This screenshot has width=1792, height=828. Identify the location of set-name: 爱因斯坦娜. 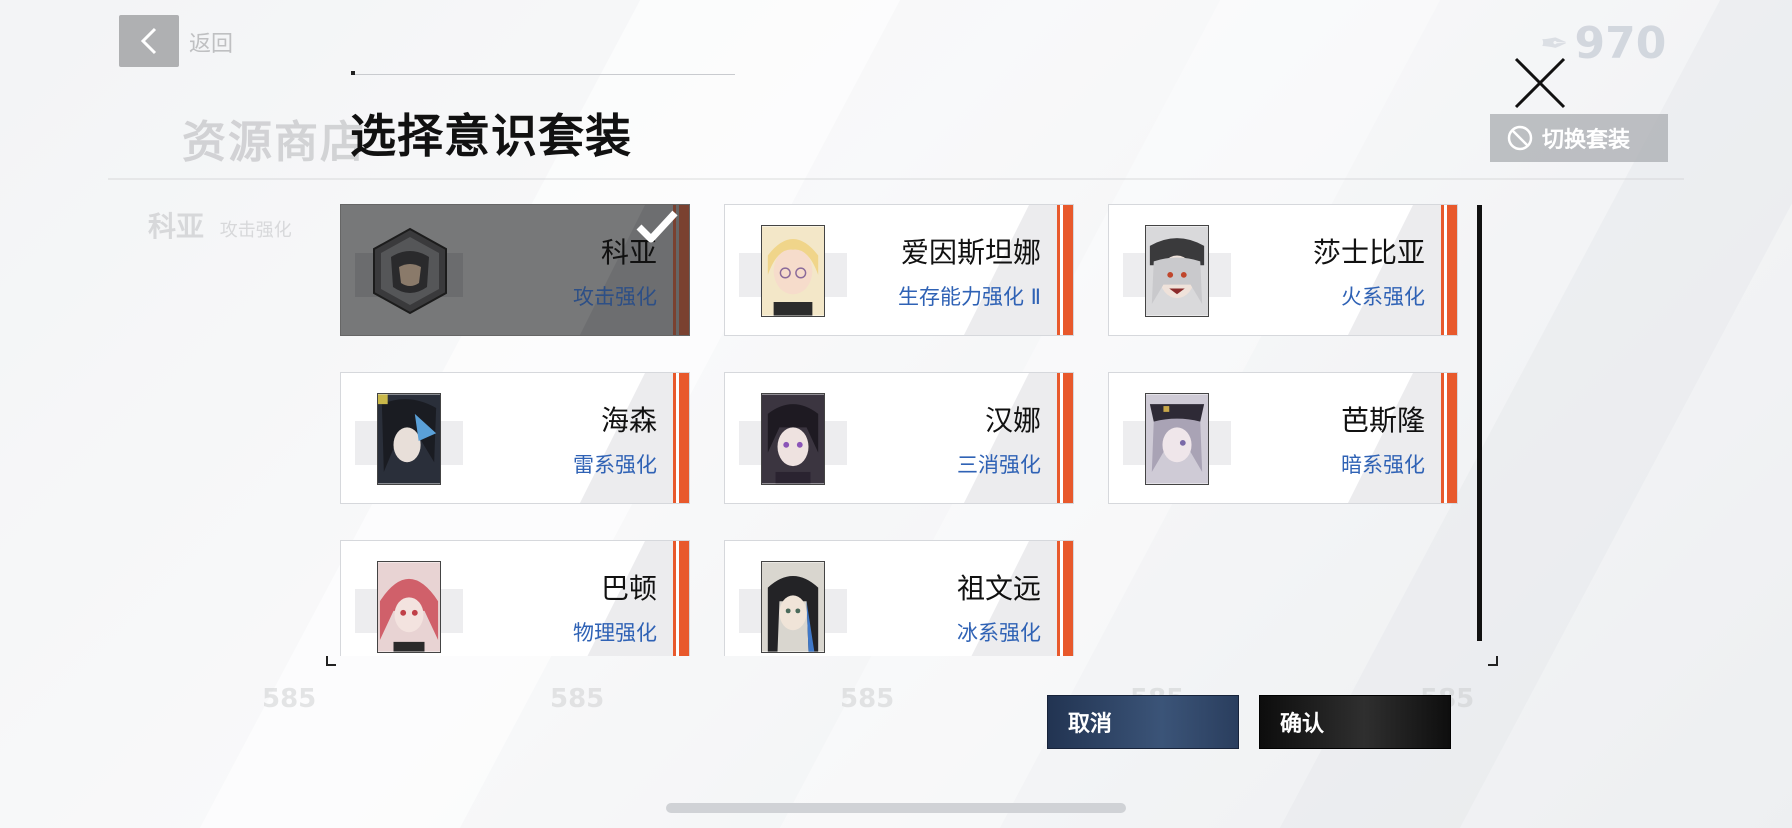
(970, 252).